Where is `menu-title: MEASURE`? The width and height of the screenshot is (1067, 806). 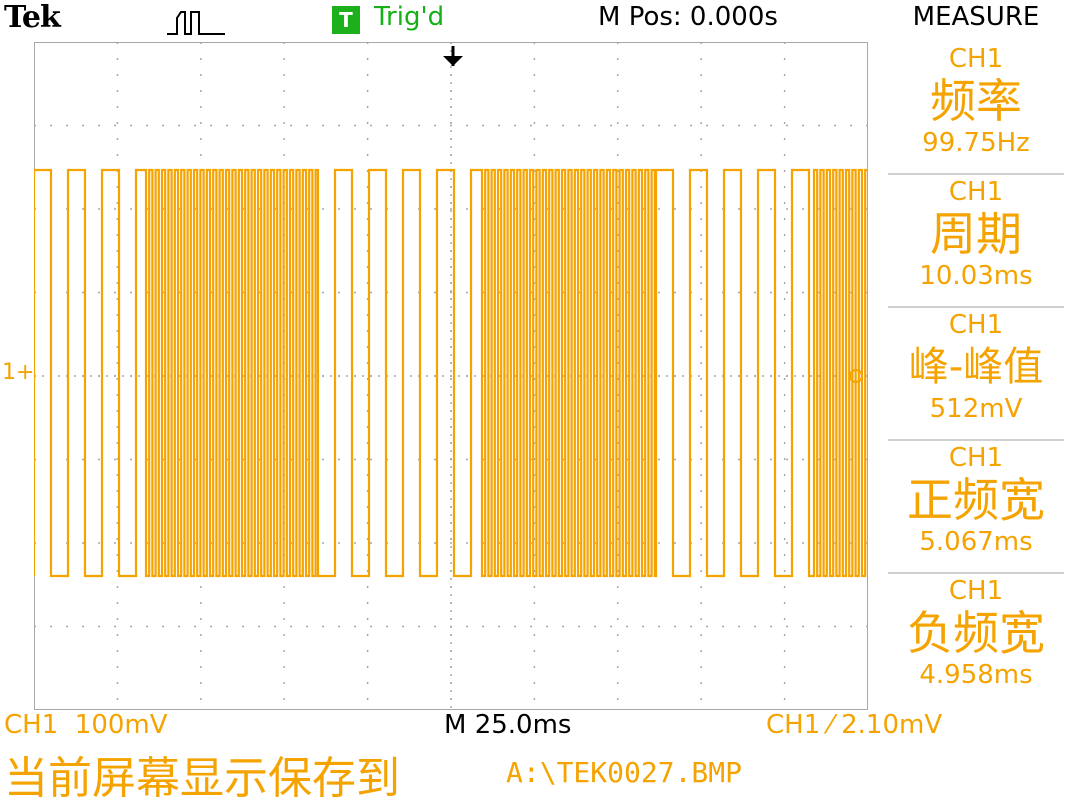 menu-title: MEASURE is located at coordinates (976, 17).